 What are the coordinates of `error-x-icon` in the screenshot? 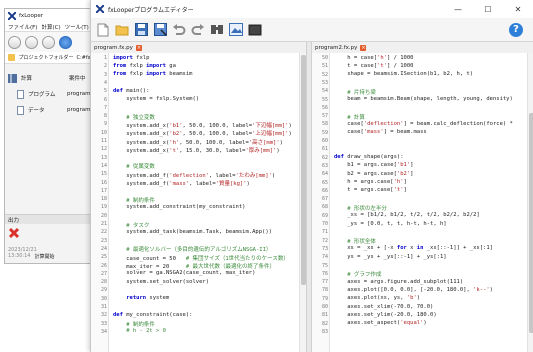 It's located at (14, 233).